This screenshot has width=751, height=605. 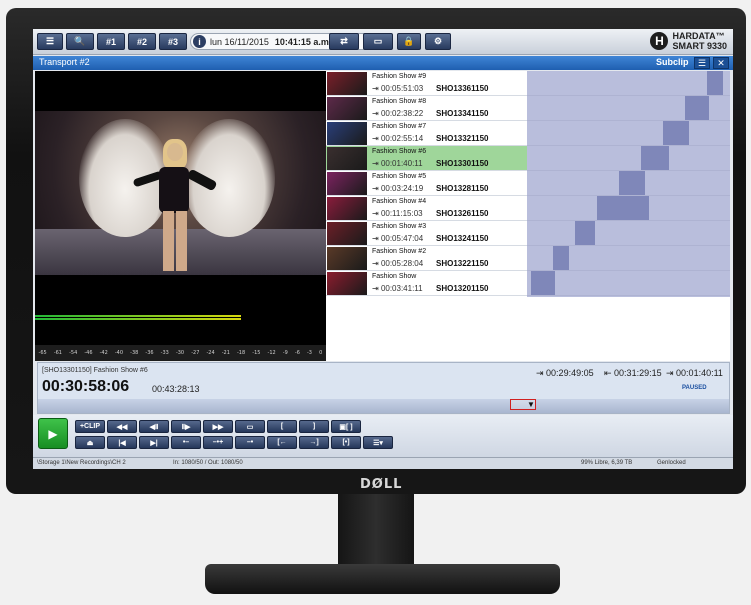 I want to click on audio-scale-tick: 0, so click(x=321, y=353).